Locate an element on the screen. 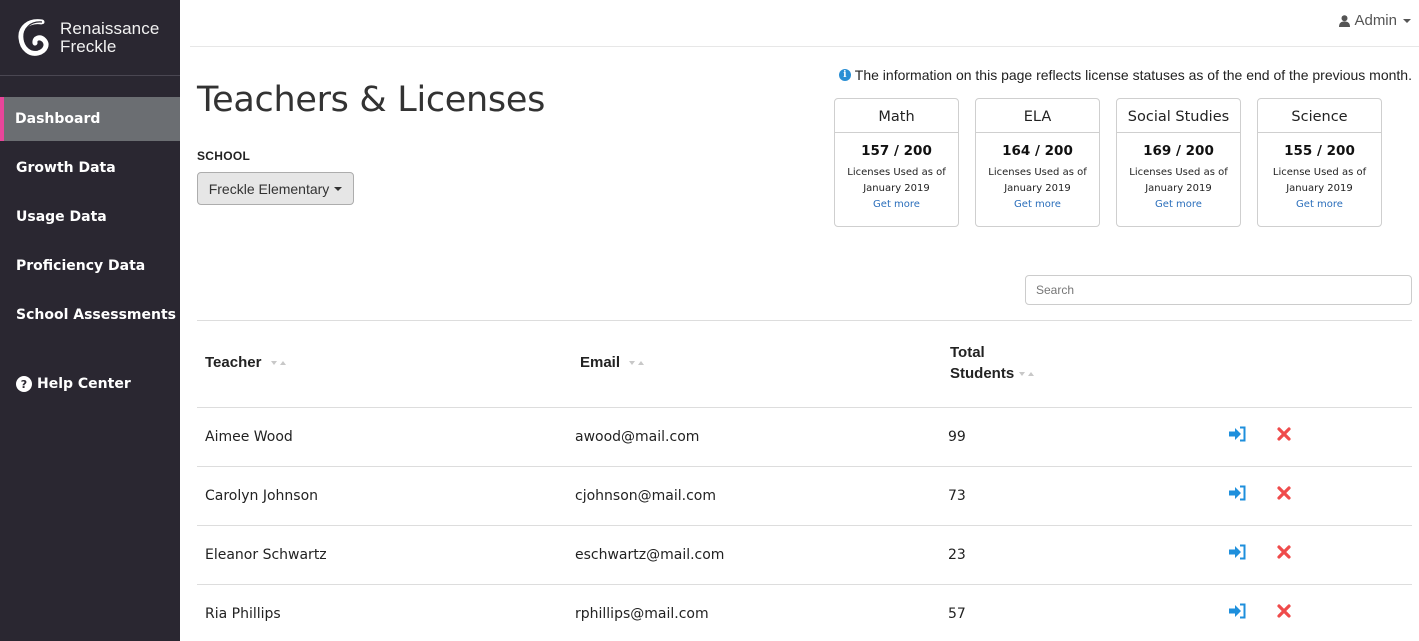  sidebar-item-help-center: ? Help Center is located at coordinates (73, 384).